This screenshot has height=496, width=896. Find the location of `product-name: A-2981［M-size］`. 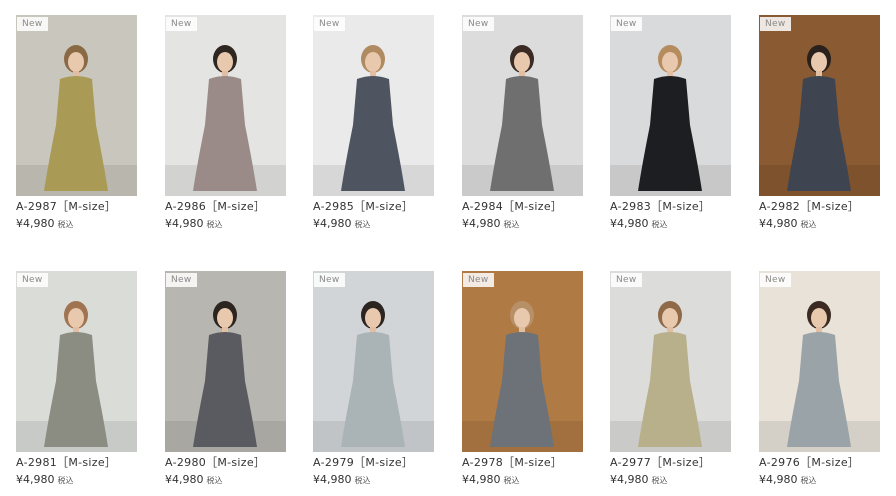

product-name: A-2981［M-size］ is located at coordinates (76, 463).